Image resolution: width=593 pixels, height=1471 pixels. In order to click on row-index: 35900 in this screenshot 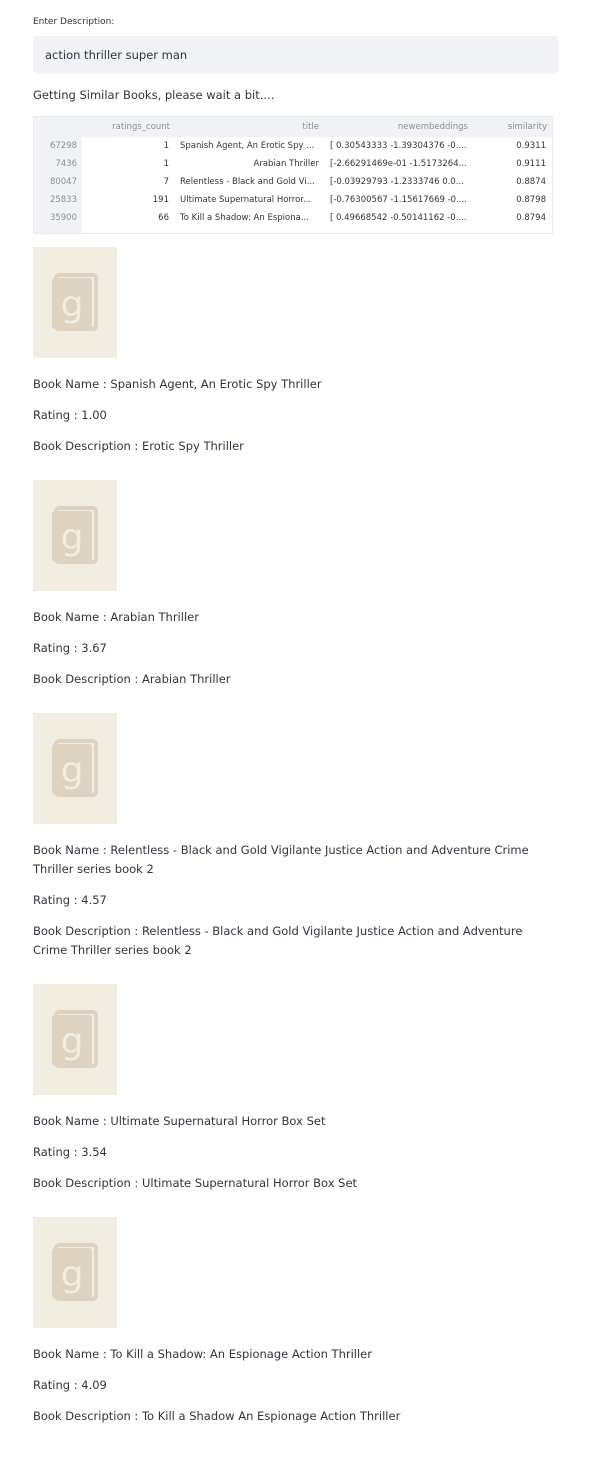, I will do `click(63, 218)`.